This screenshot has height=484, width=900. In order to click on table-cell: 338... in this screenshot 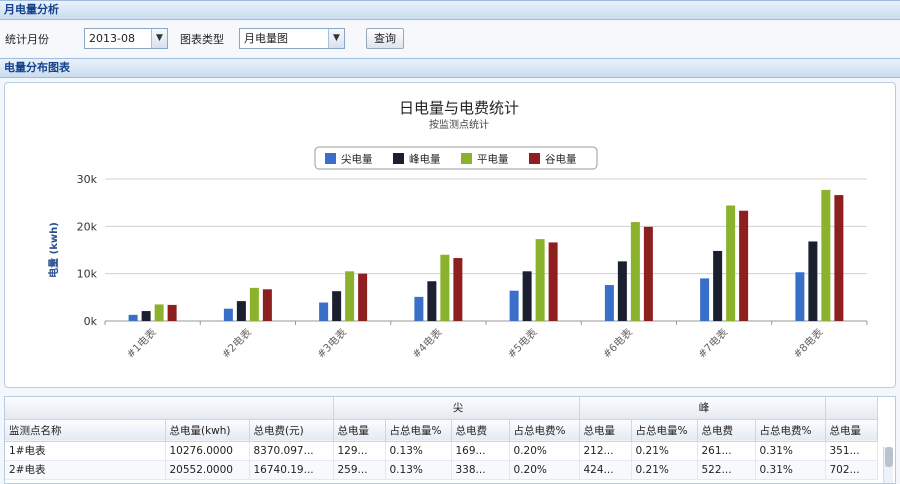, I will do `click(480, 470)`.